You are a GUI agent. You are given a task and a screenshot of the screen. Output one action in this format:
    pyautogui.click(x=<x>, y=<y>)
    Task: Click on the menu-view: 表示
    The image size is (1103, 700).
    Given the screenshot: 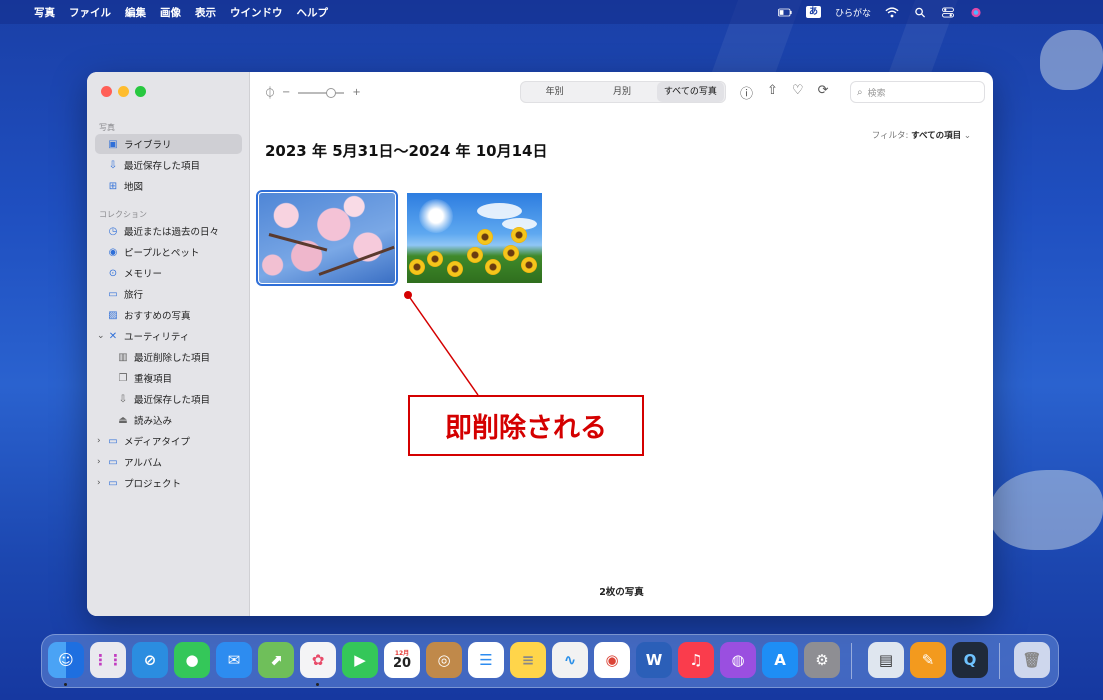 What is the action you would take?
    pyautogui.click(x=205, y=12)
    